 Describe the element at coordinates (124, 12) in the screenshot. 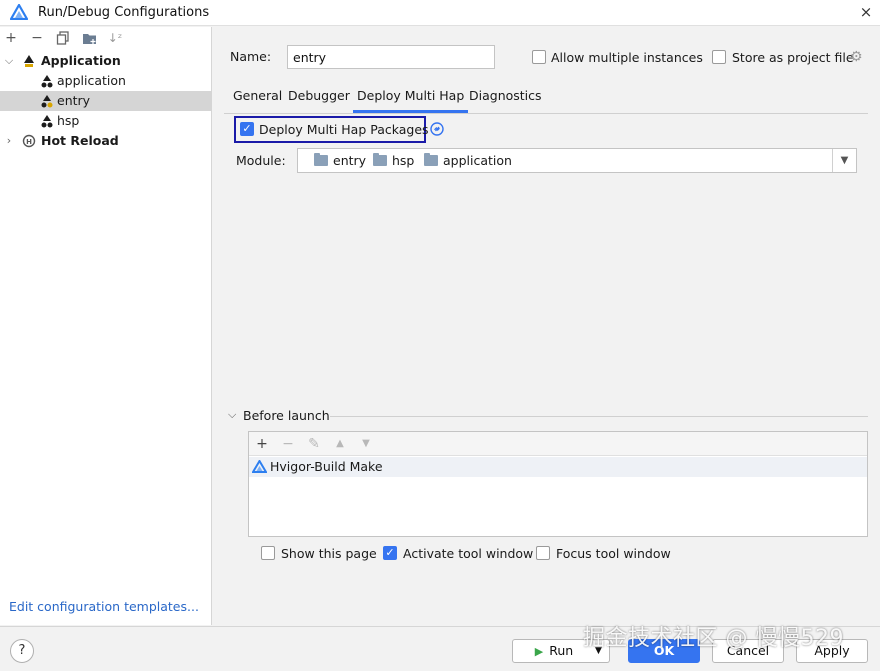

I see `window-title: Run/Debug Configurations` at that location.